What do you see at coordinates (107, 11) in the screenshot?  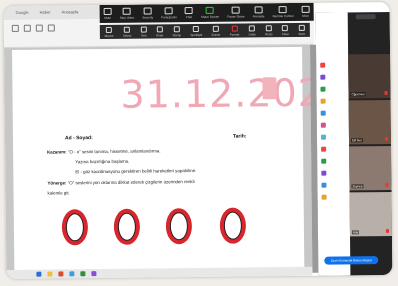 I see `microphone-icon` at bounding box center [107, 11].